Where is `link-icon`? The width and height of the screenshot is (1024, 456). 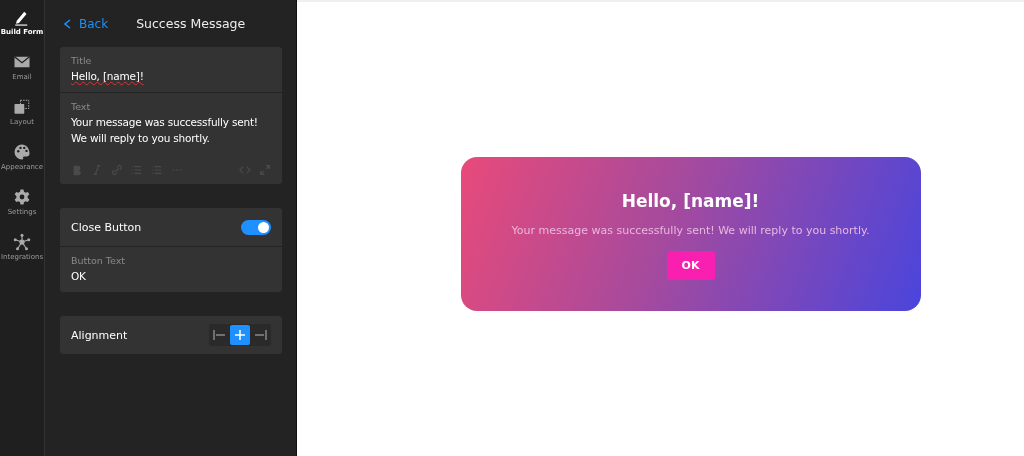 link-icon is located at coordinates (117, 170).